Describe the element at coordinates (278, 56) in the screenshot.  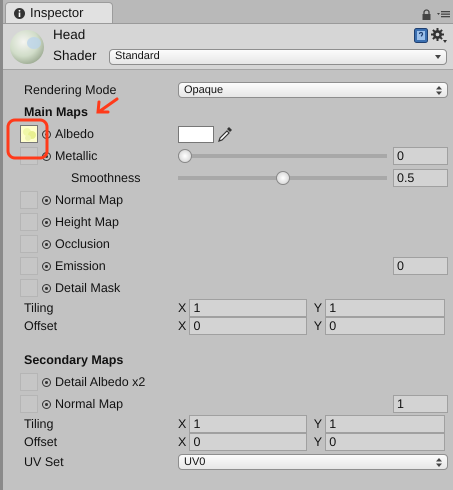
I see `shader-dropdown: Standard` at that location.